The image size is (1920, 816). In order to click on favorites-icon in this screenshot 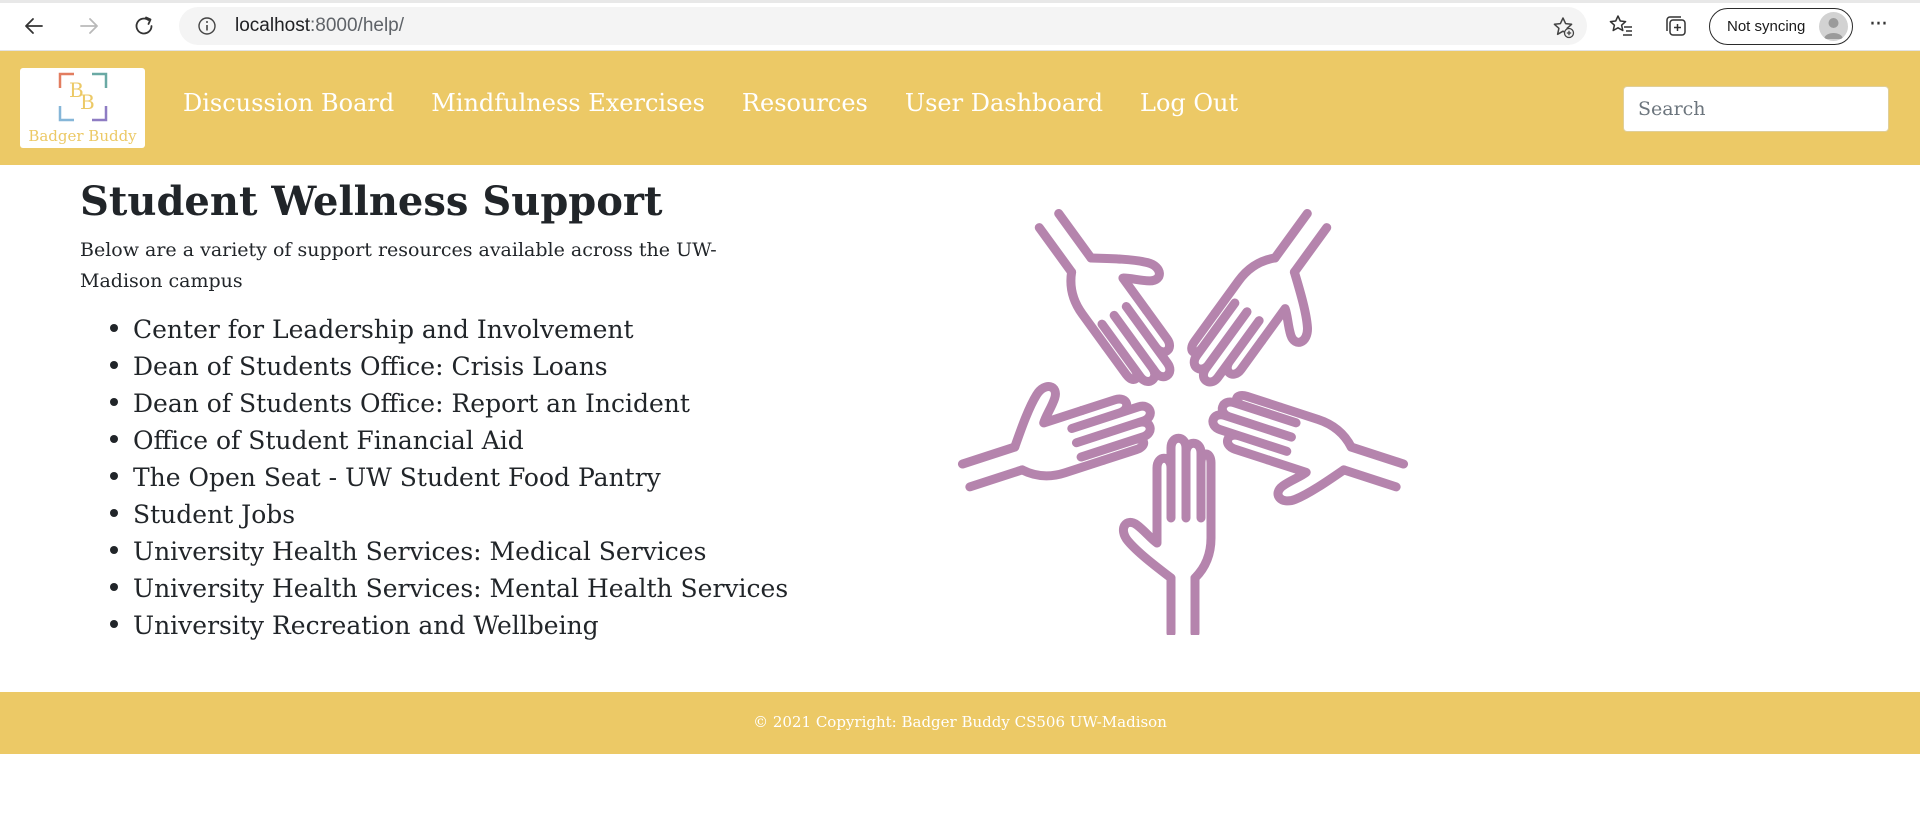, I will do `click(1620, 25)`.